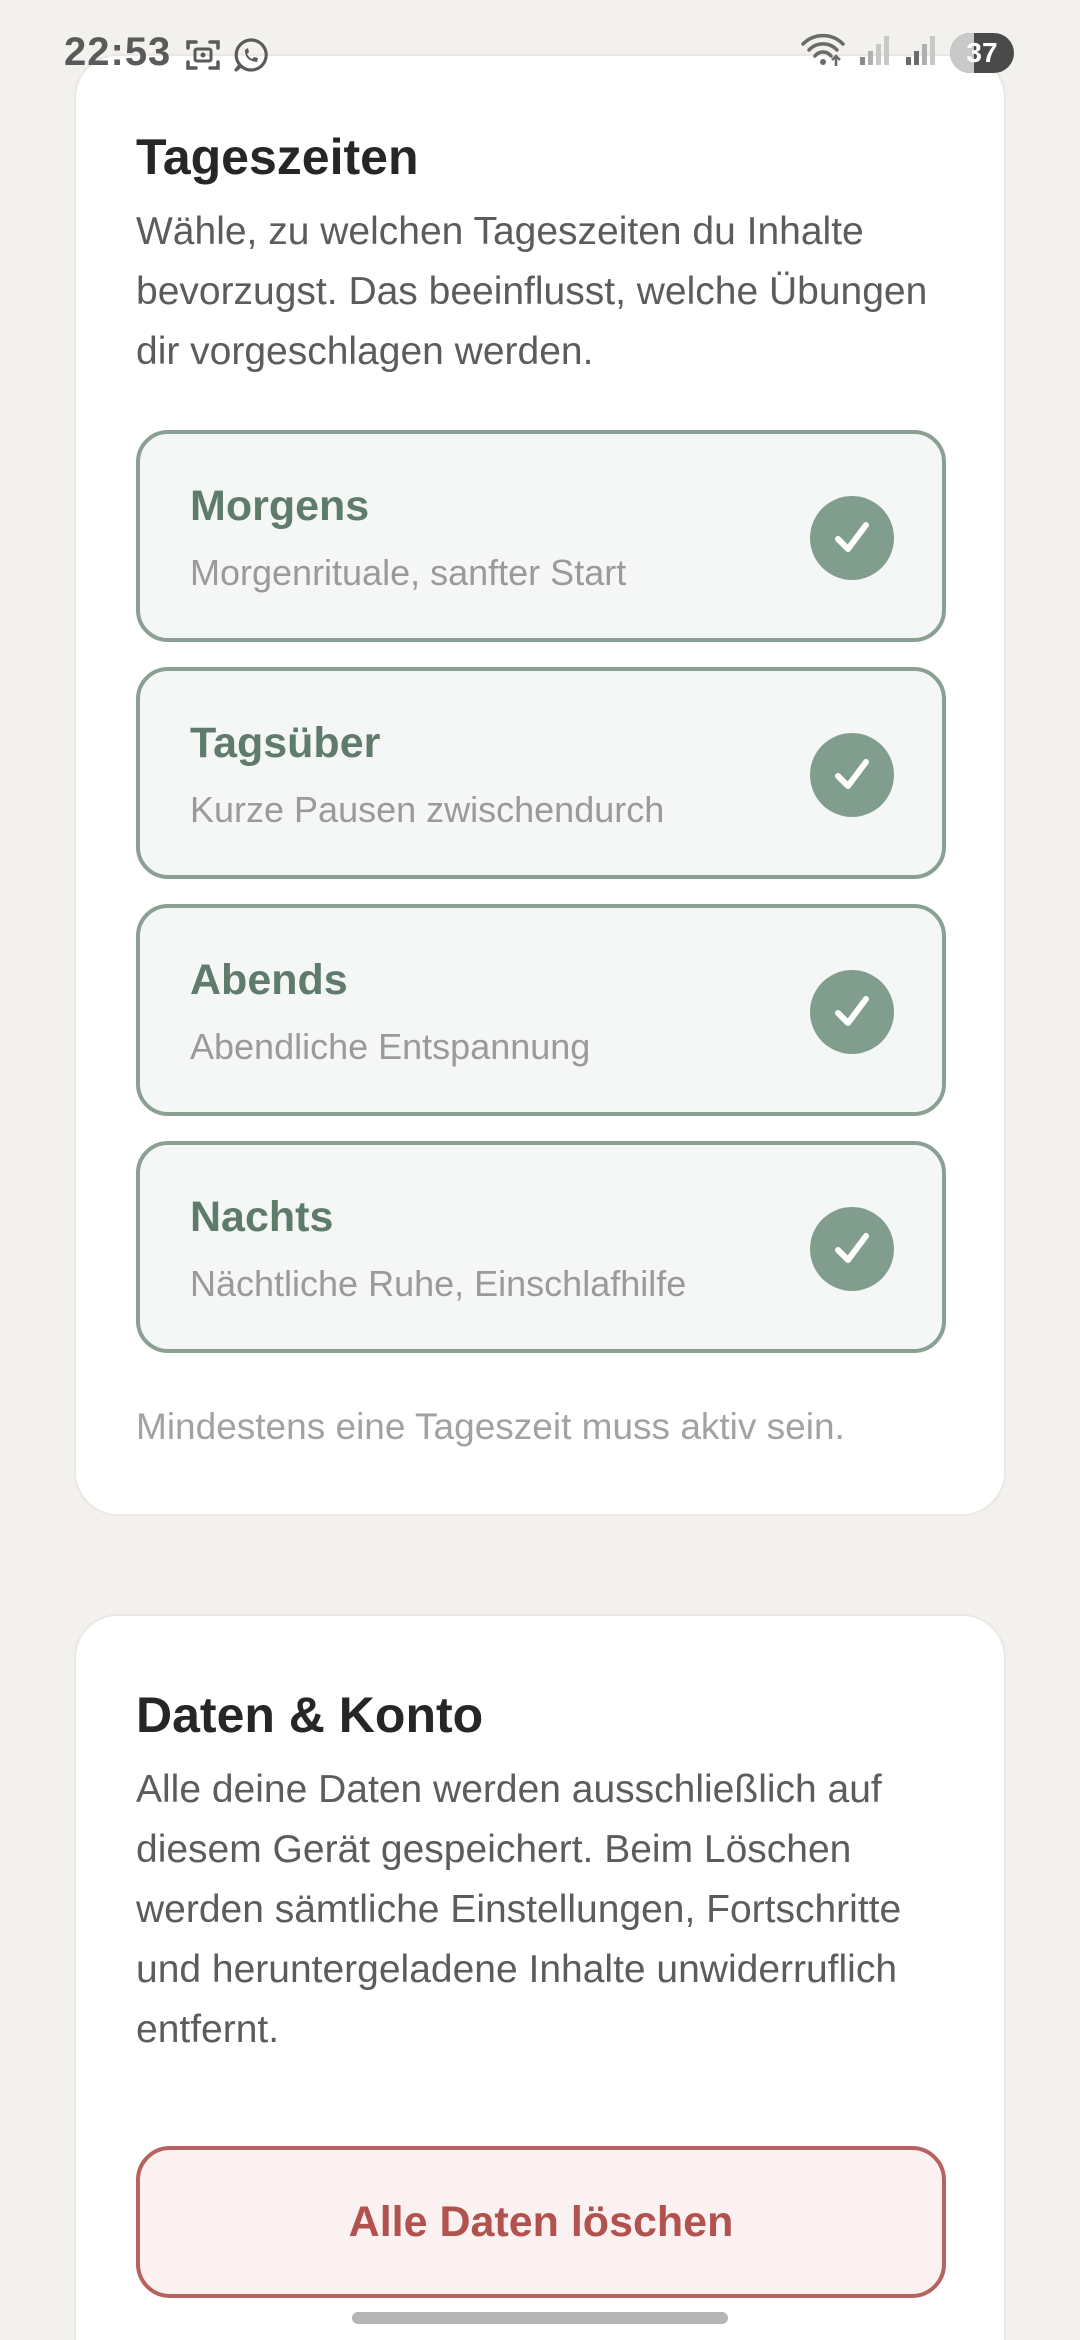 This screenshot has height=2340, width=1080. I want to click on battery-level: 37, so click(982, 52).